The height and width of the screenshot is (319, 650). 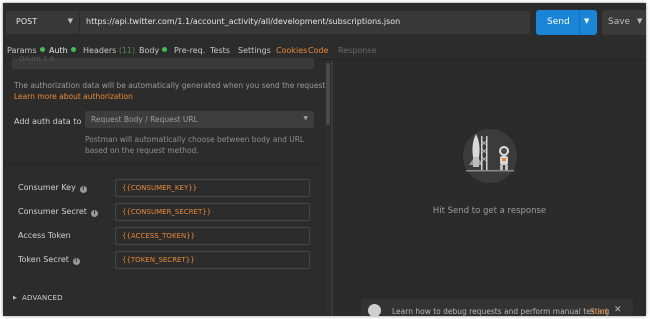 I want to click on add-auth-data-select: Request Body / Request URL ▼, so click(x=199, y=119).